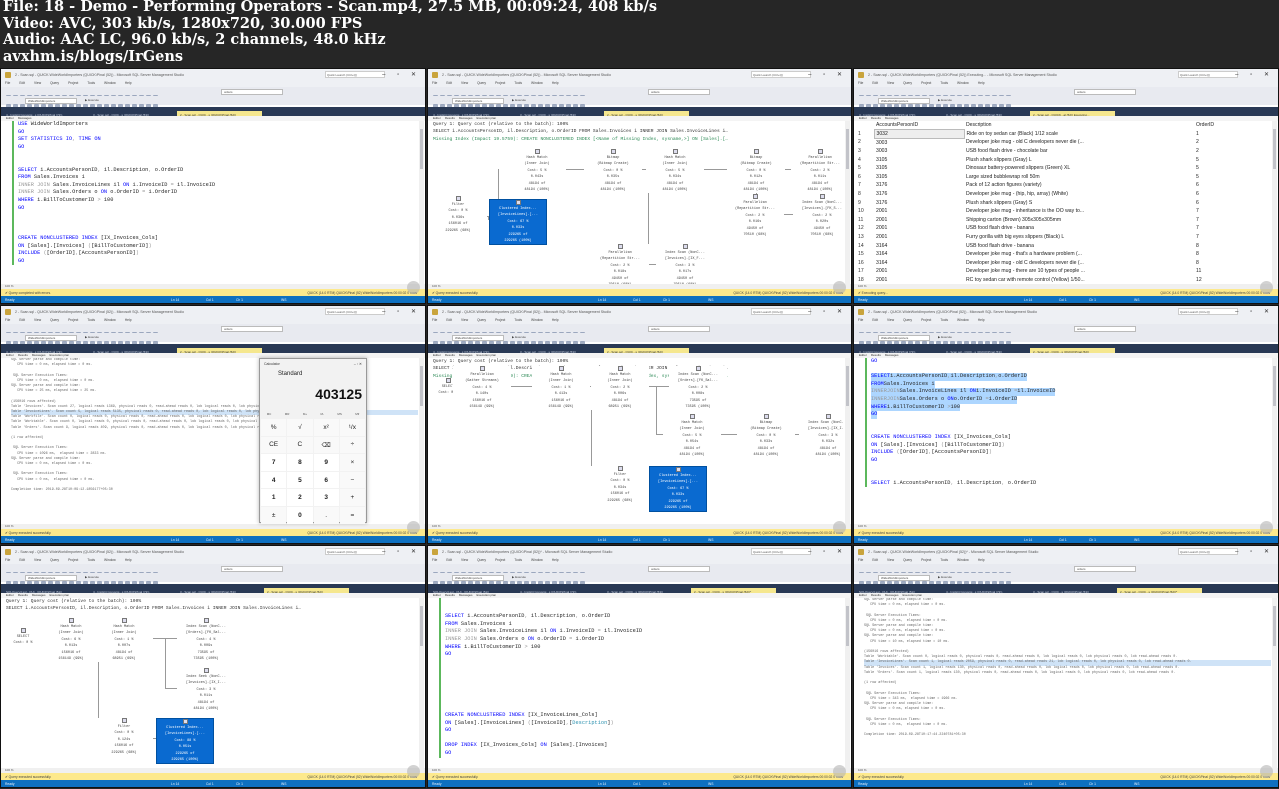 The height and width of the screenshot is (789, 1279). What do you see at coordinates (1063, 159) in the screenshot?
I see `table-row: 4 3105 Plush shark slippers (Gray) L5` at bounding box center [1063, 159].